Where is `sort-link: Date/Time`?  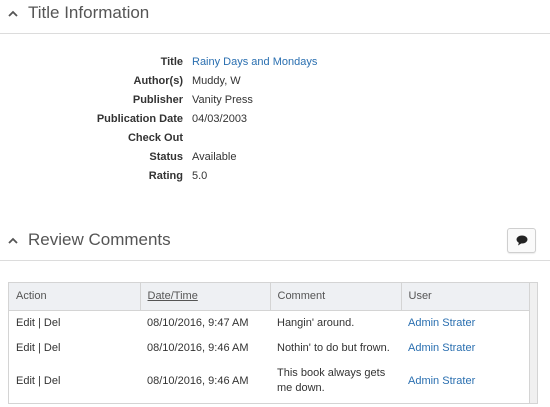 sort-link: Date/Time is located at coordinates (173, 296).